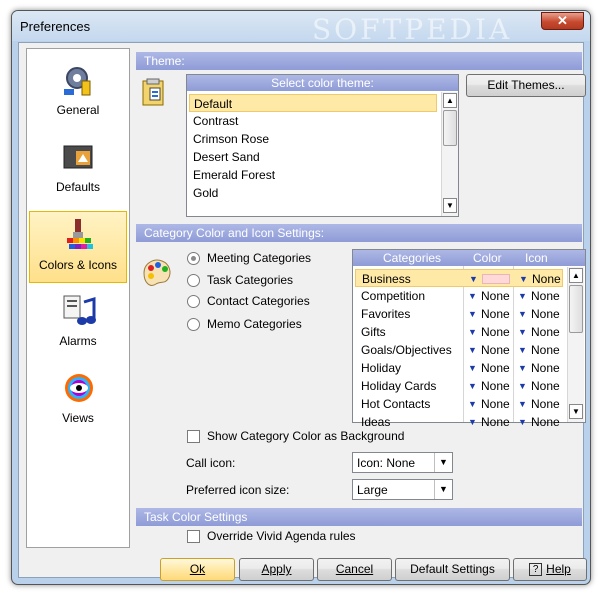  I want to click on call-icon-select: Icon: None ▼, so click(402, 462).